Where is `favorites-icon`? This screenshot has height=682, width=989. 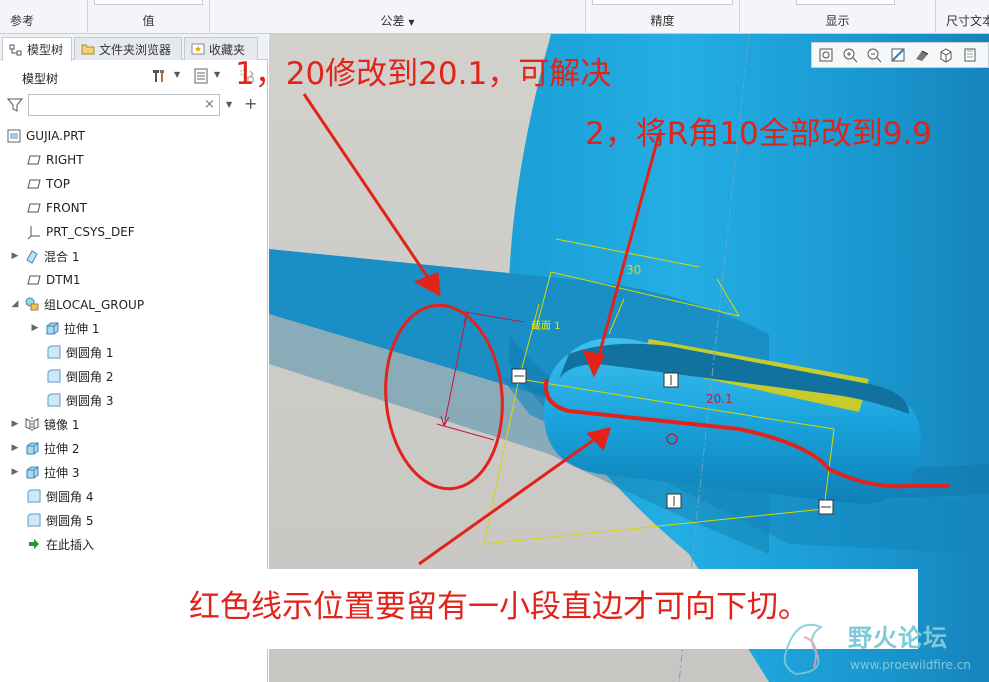 favorites-icon is located at coordinates (198, 49).